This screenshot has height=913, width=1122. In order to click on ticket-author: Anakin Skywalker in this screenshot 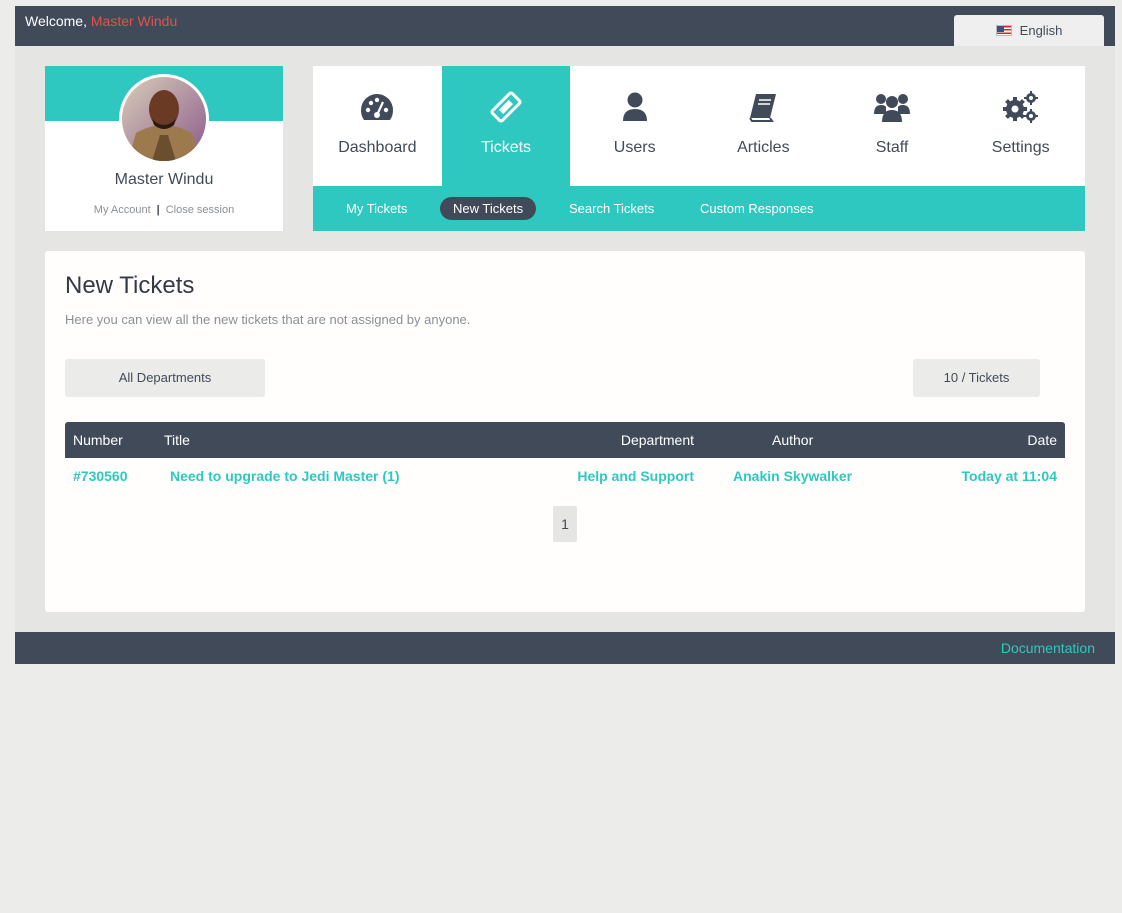, I will do `click(792, 476)`.